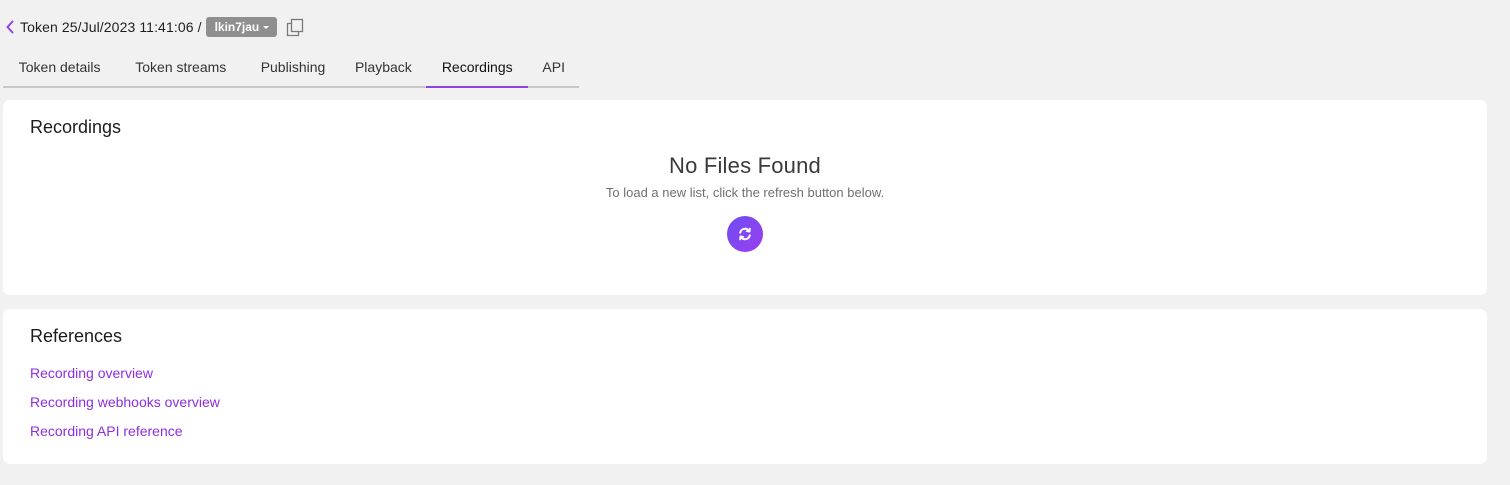 This screenshot has height=485, width=1510. Describe the element at coordinates (553, 67) in the screenshot. I see `tab-api: API` at that location.